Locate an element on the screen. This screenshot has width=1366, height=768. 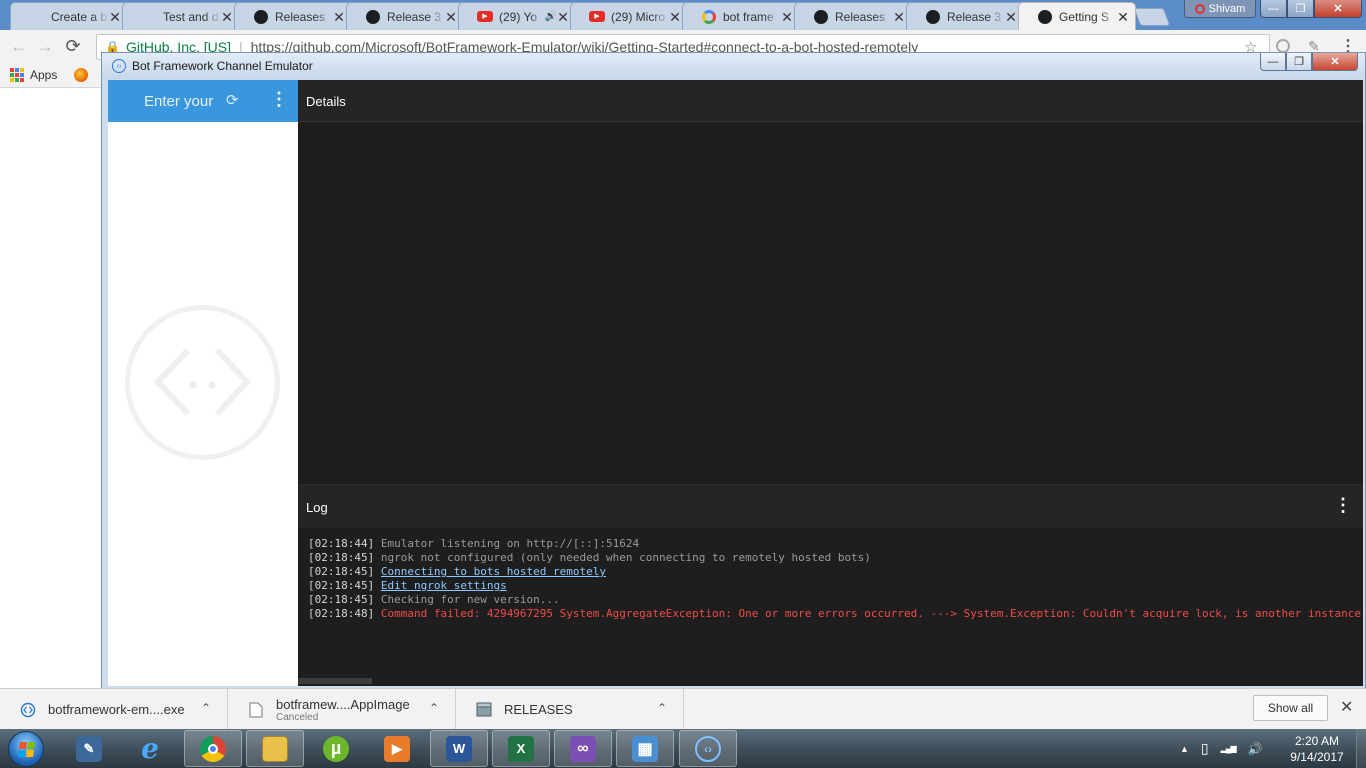
taskbar-app: X is located at coordinates (521, 748).